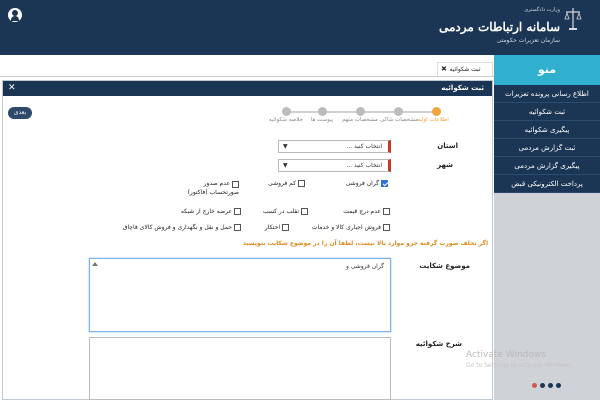  Describe the element at coordinates (366, 213) in the screenshot. I see `checkbox-no-price-label: عدم درج قیمت` at that location.